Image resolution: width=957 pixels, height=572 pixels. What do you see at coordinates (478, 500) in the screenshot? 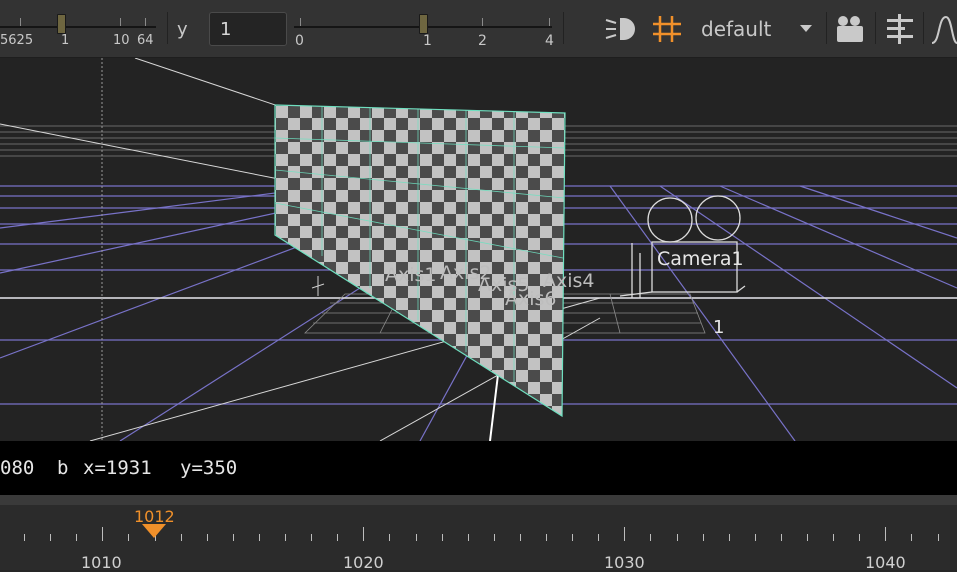
I see `panel-divider` at bounding box center [478, 500].